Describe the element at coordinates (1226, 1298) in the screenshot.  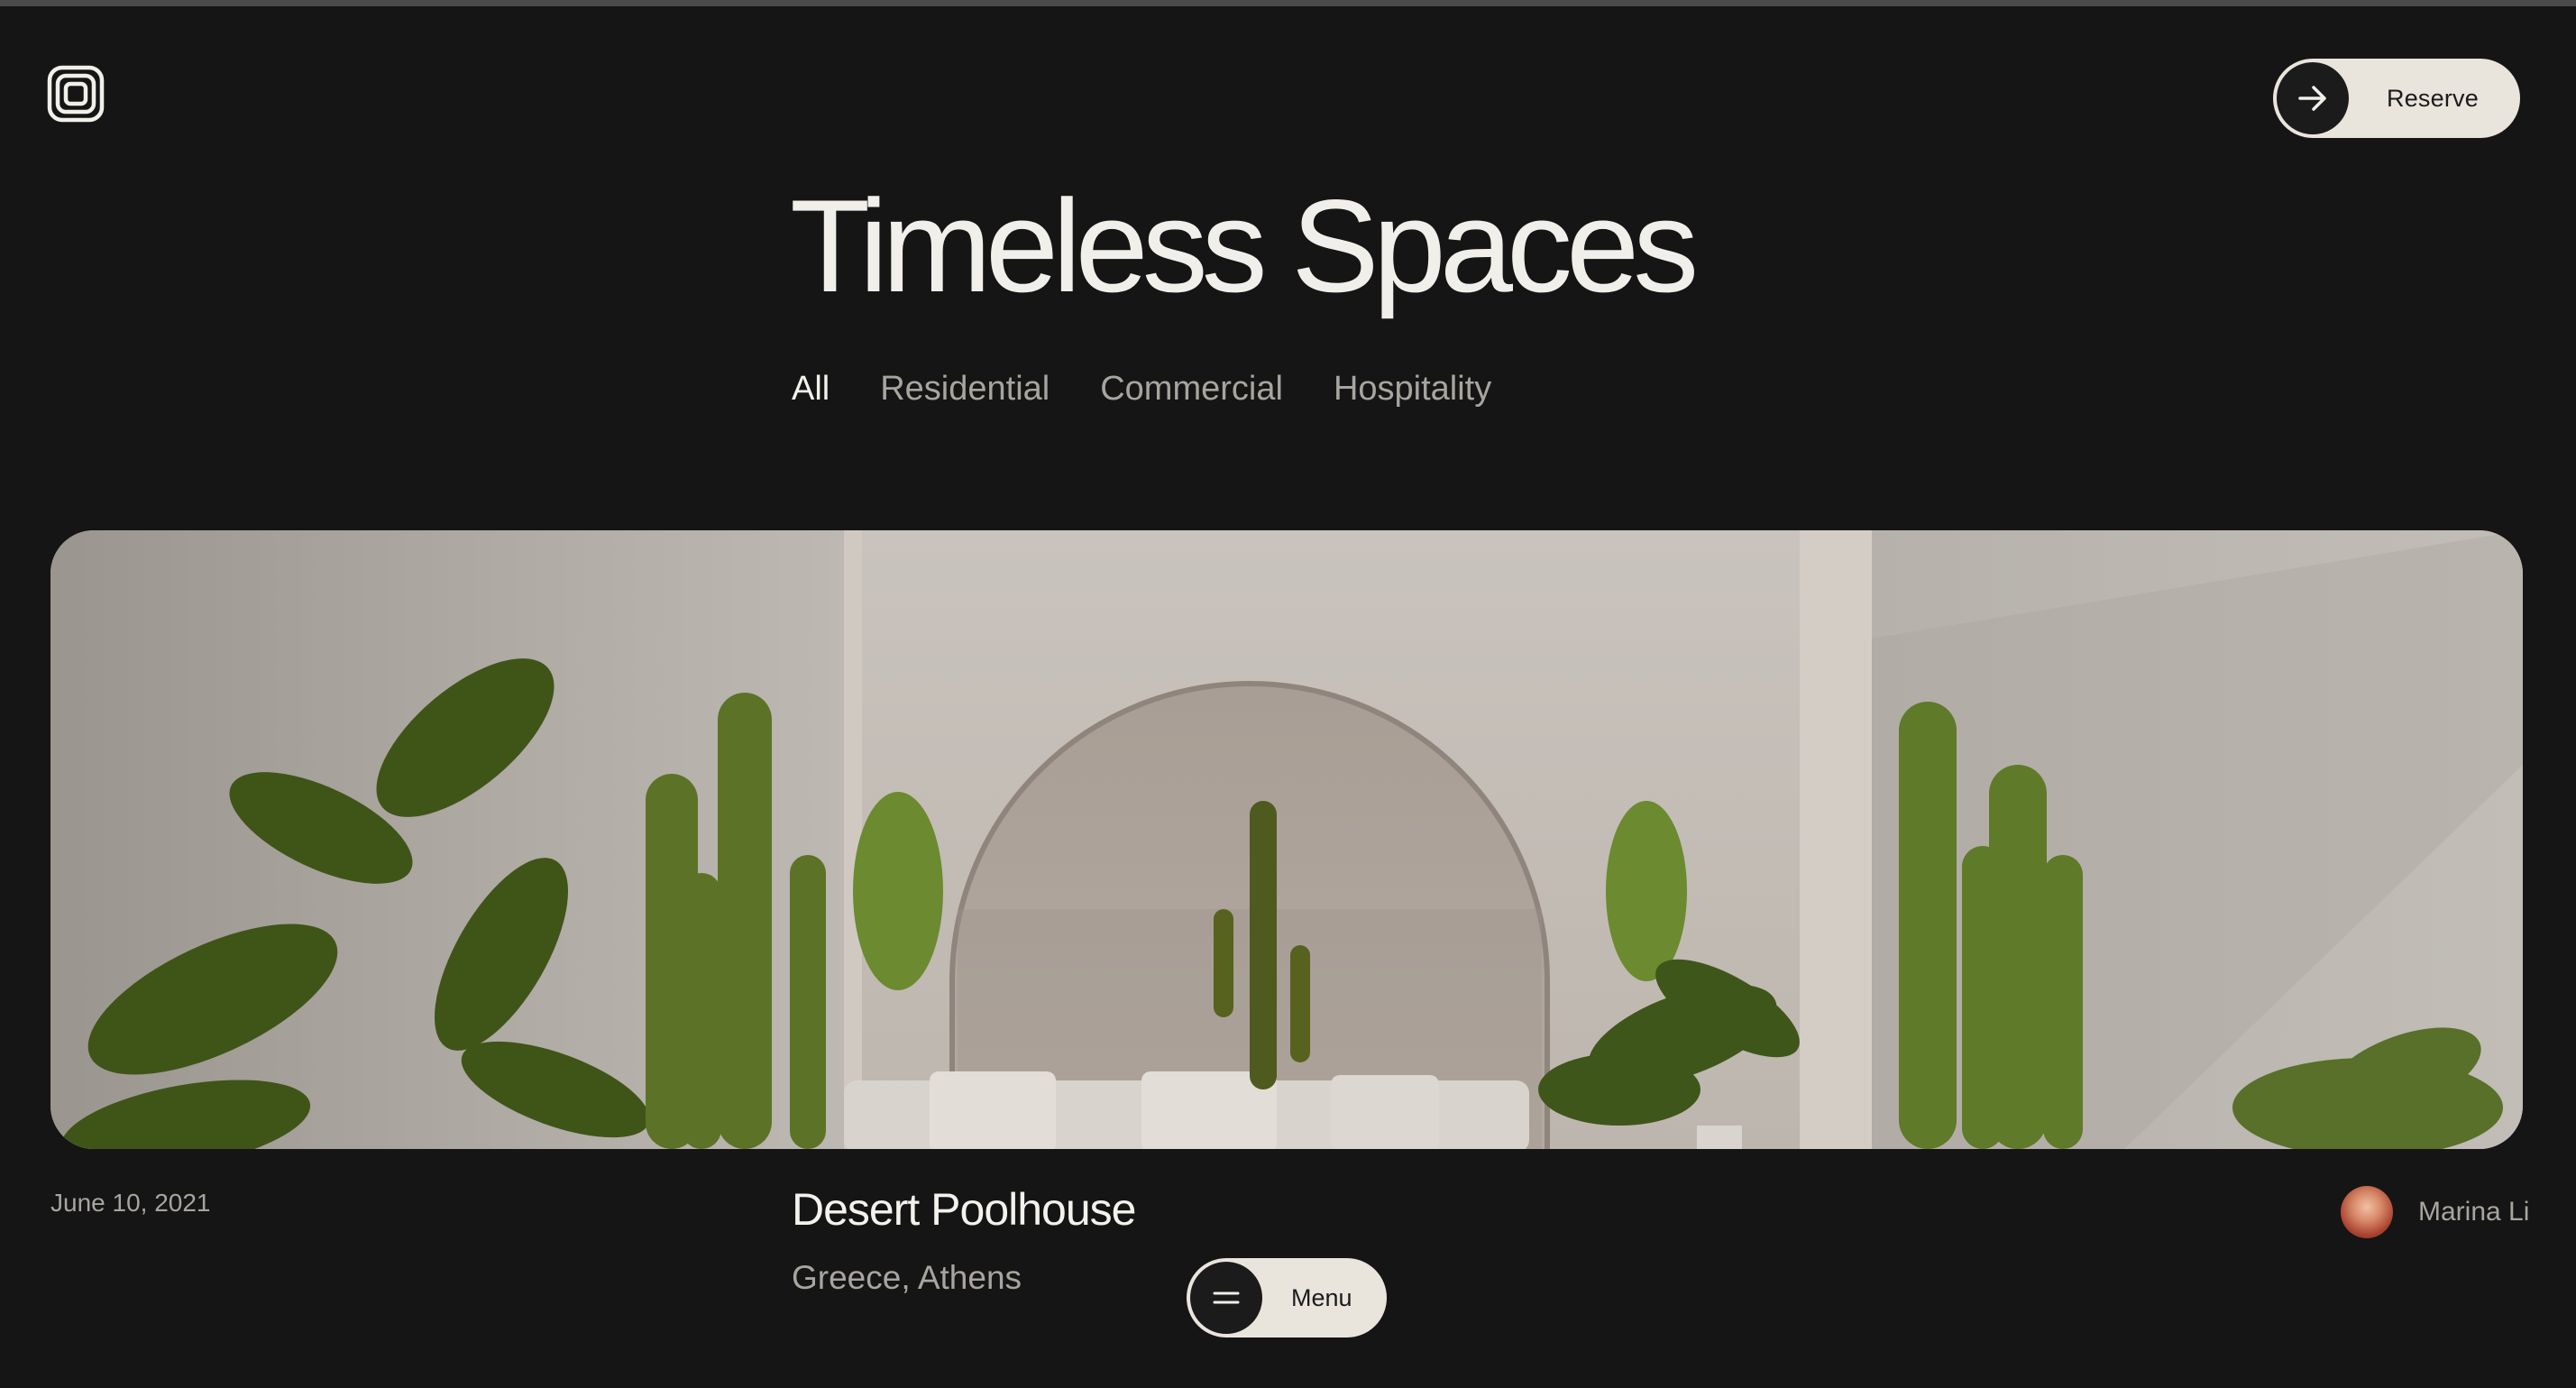
I see `hamburger-icon` at that location.